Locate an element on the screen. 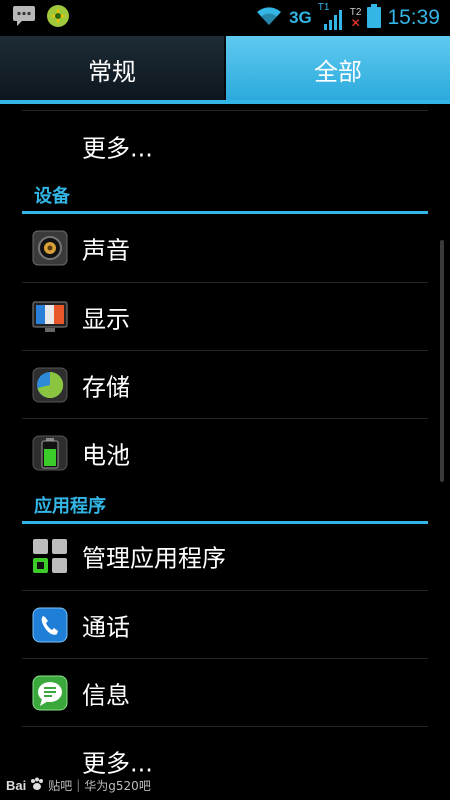 The image size is (450, 800). sound-icon is located at coordinates (50, 248).